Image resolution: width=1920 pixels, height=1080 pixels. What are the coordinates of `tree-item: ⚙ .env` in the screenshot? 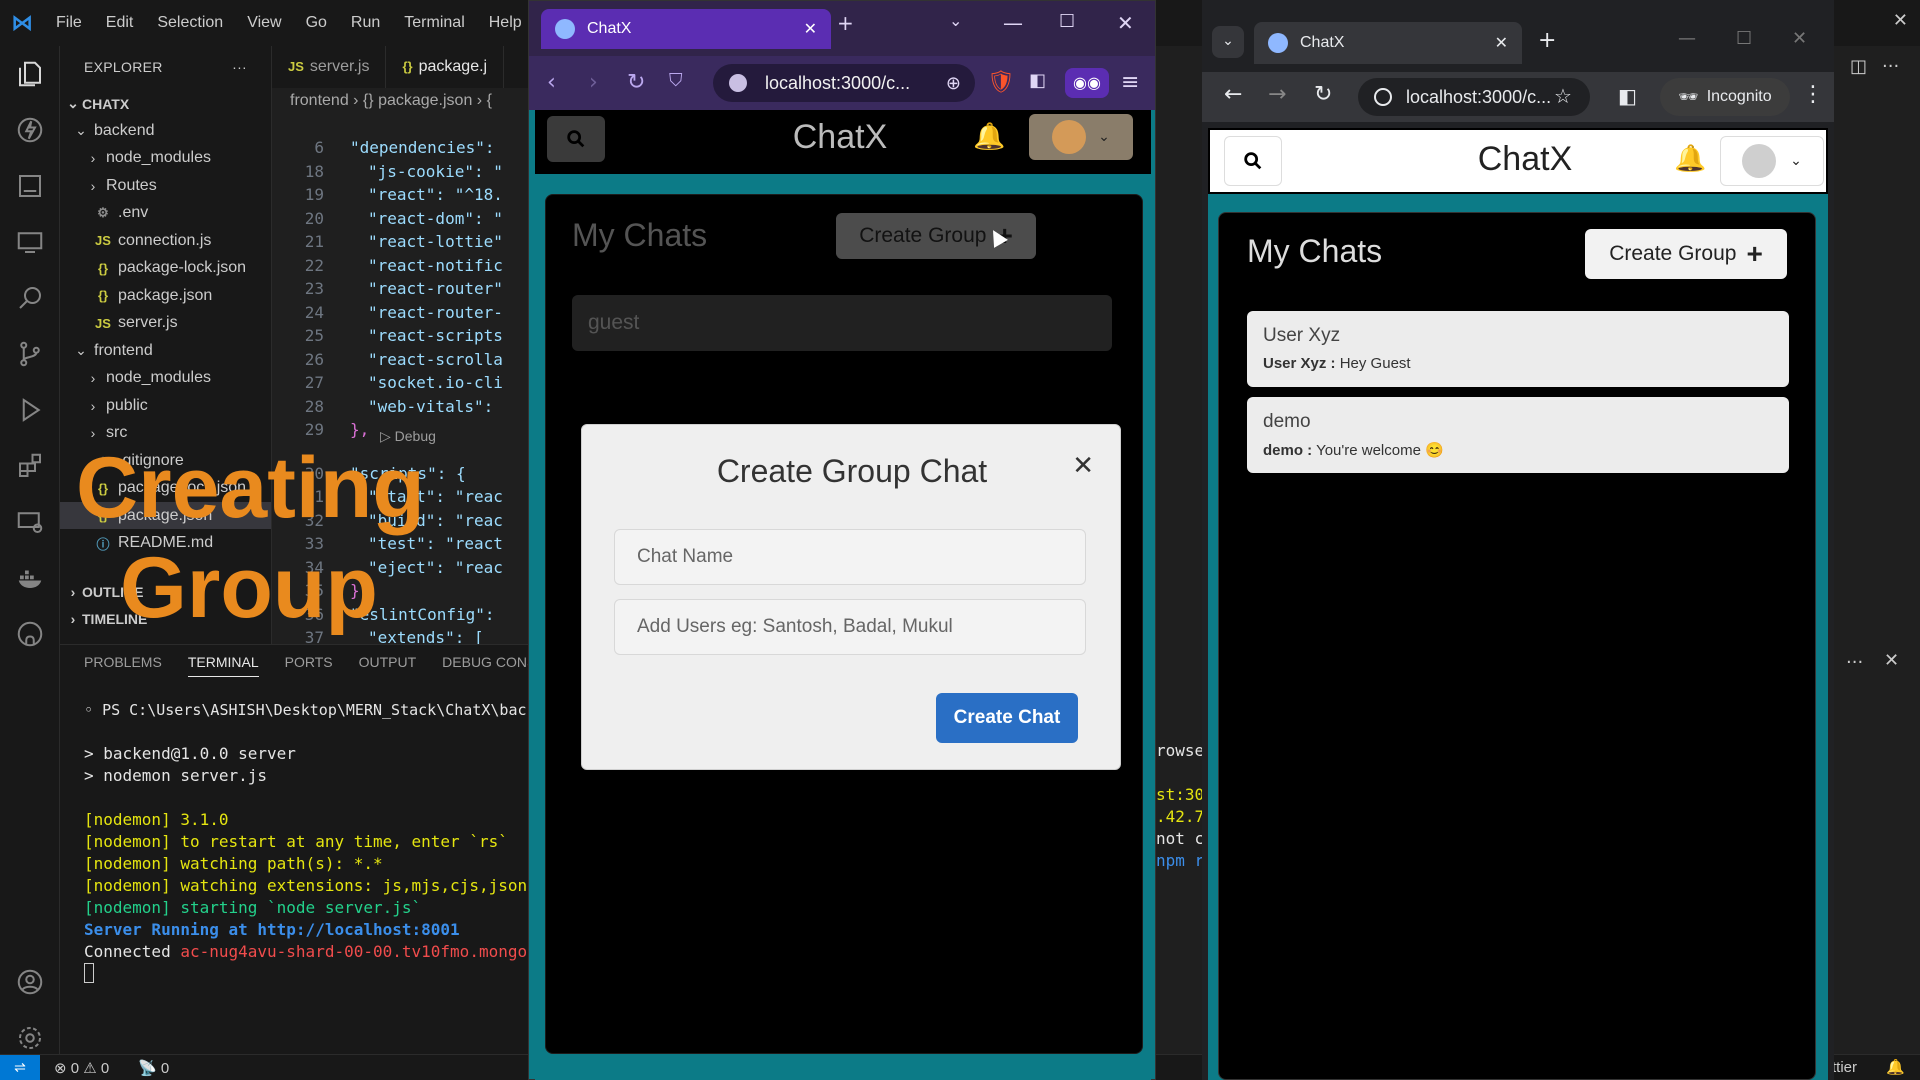 It's located at (165, 213).